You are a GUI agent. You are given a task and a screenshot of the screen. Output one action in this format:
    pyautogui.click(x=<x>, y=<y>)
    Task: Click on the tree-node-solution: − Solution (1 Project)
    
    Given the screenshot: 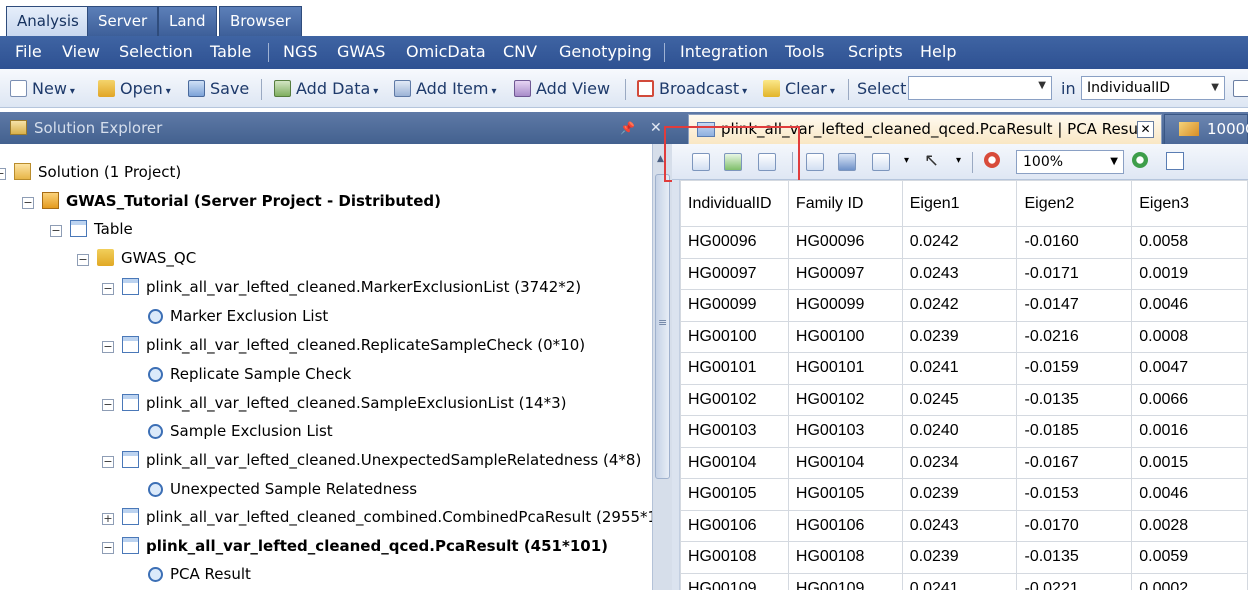 What is the action you would take?
    pyautogui.click(x=90, y=172)
    